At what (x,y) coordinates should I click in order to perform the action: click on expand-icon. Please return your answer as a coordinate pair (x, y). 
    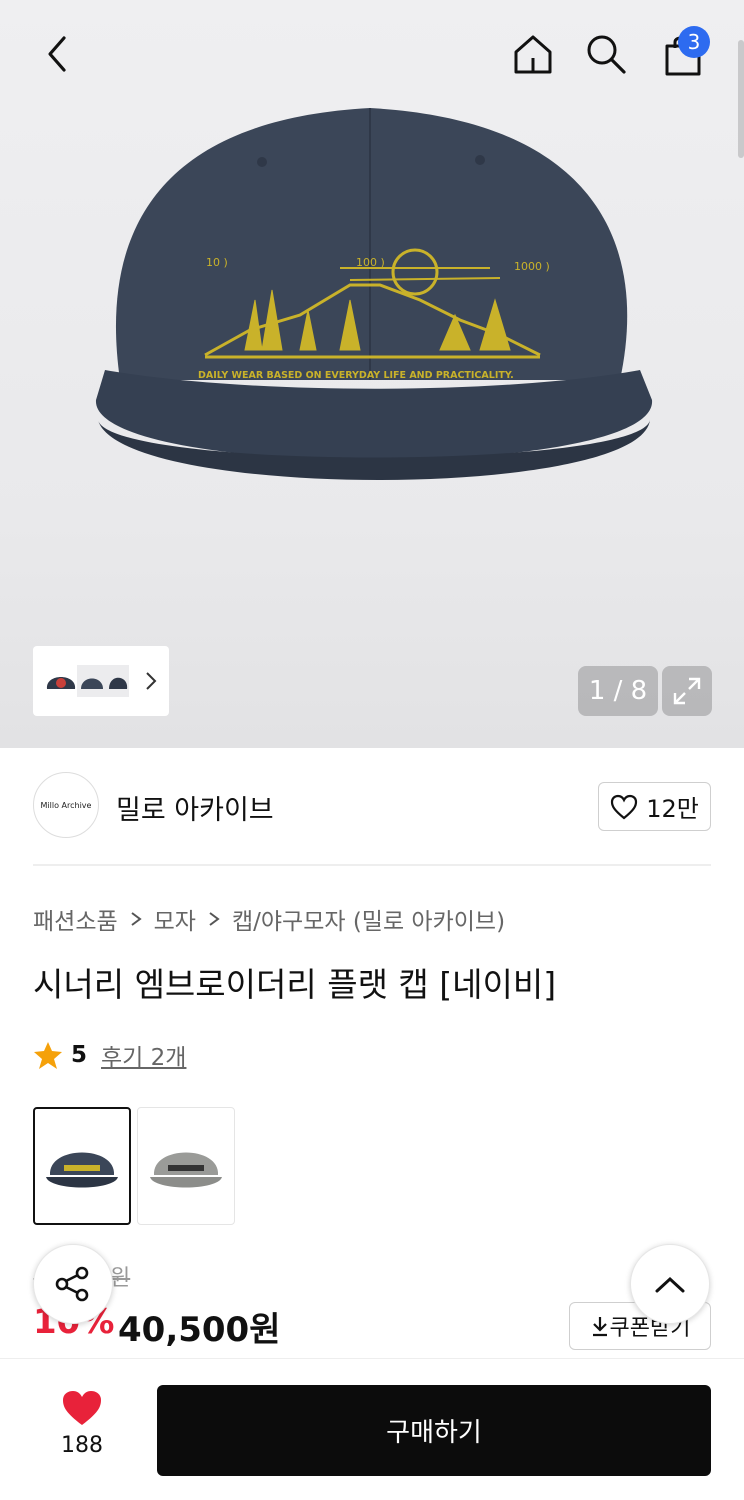
    Looking at the image, I should click on (687, 691).